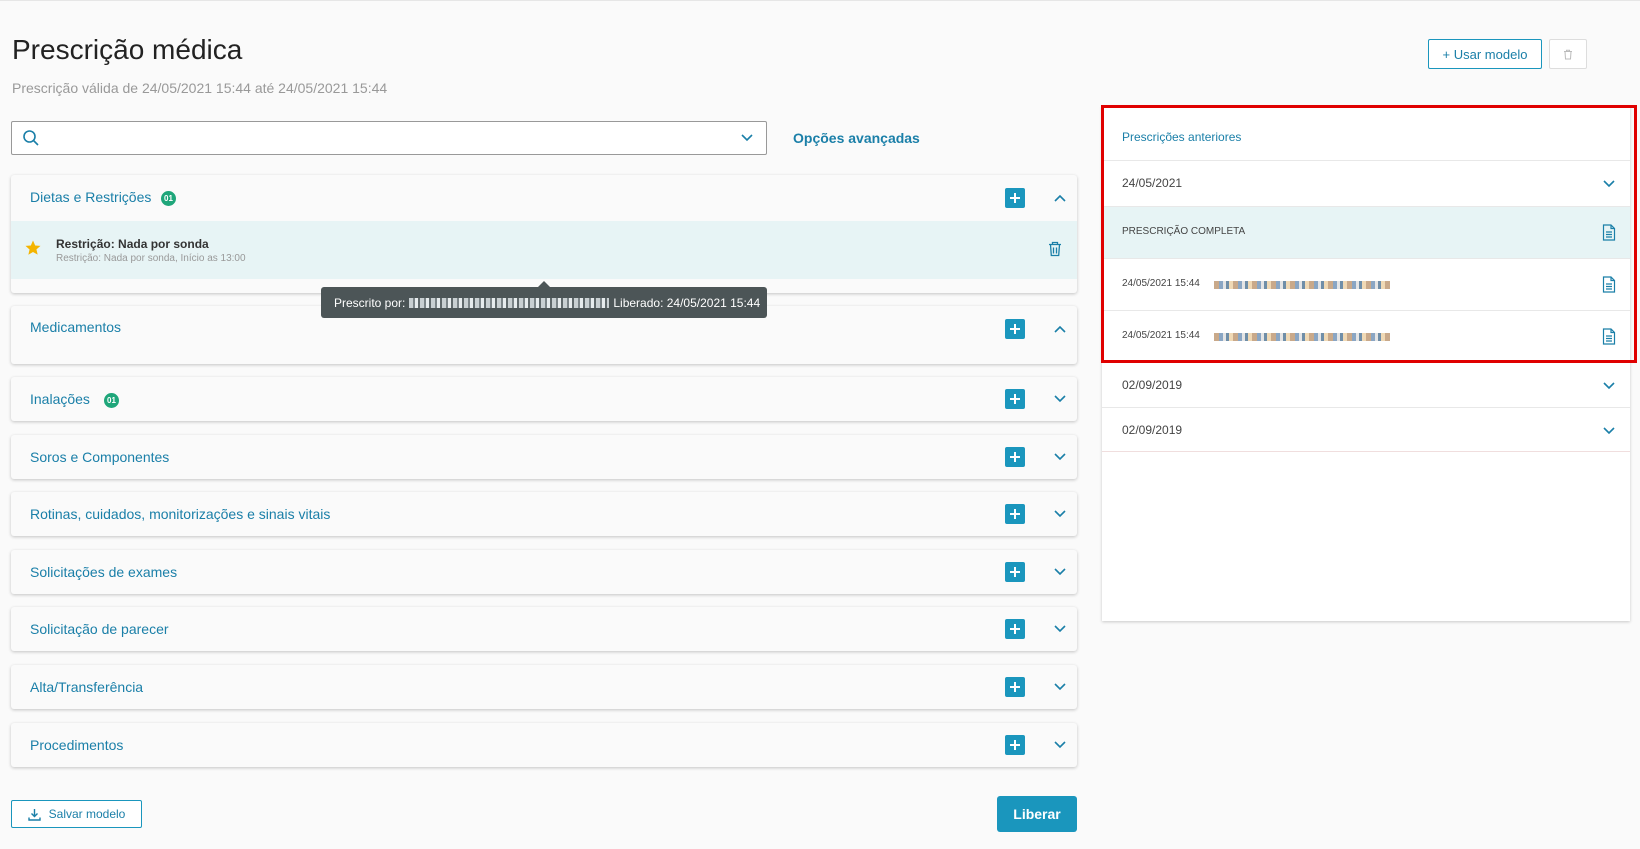 Image resolution: width=1640 pixels, height=849 pixels. I want to click on redacted-name, so click(509, 302).